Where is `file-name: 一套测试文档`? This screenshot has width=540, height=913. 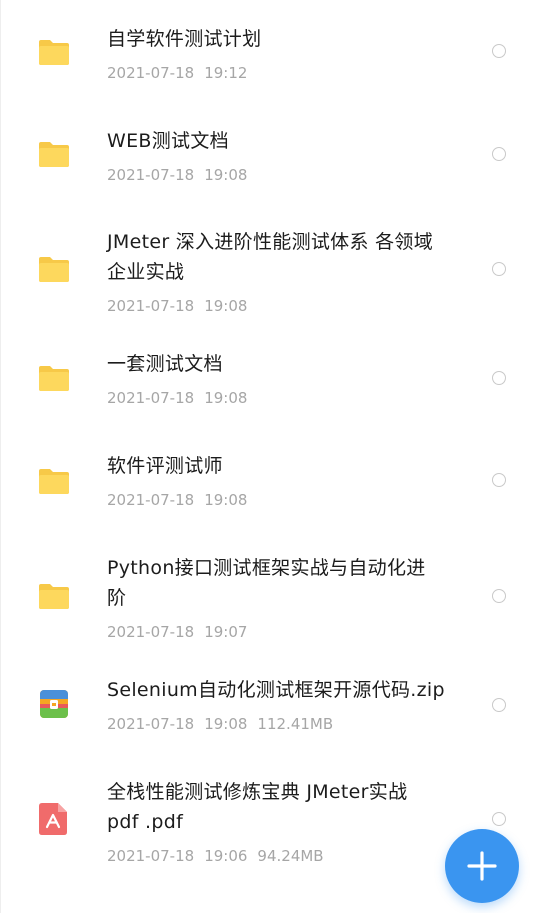
file-name: 一套测试文档 is located at coordinates (165, 364).